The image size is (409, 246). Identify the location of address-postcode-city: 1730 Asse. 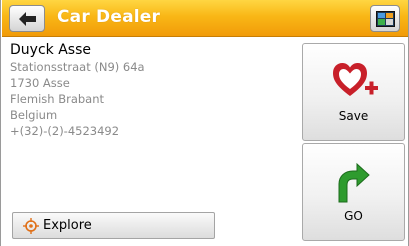
(40, 83).